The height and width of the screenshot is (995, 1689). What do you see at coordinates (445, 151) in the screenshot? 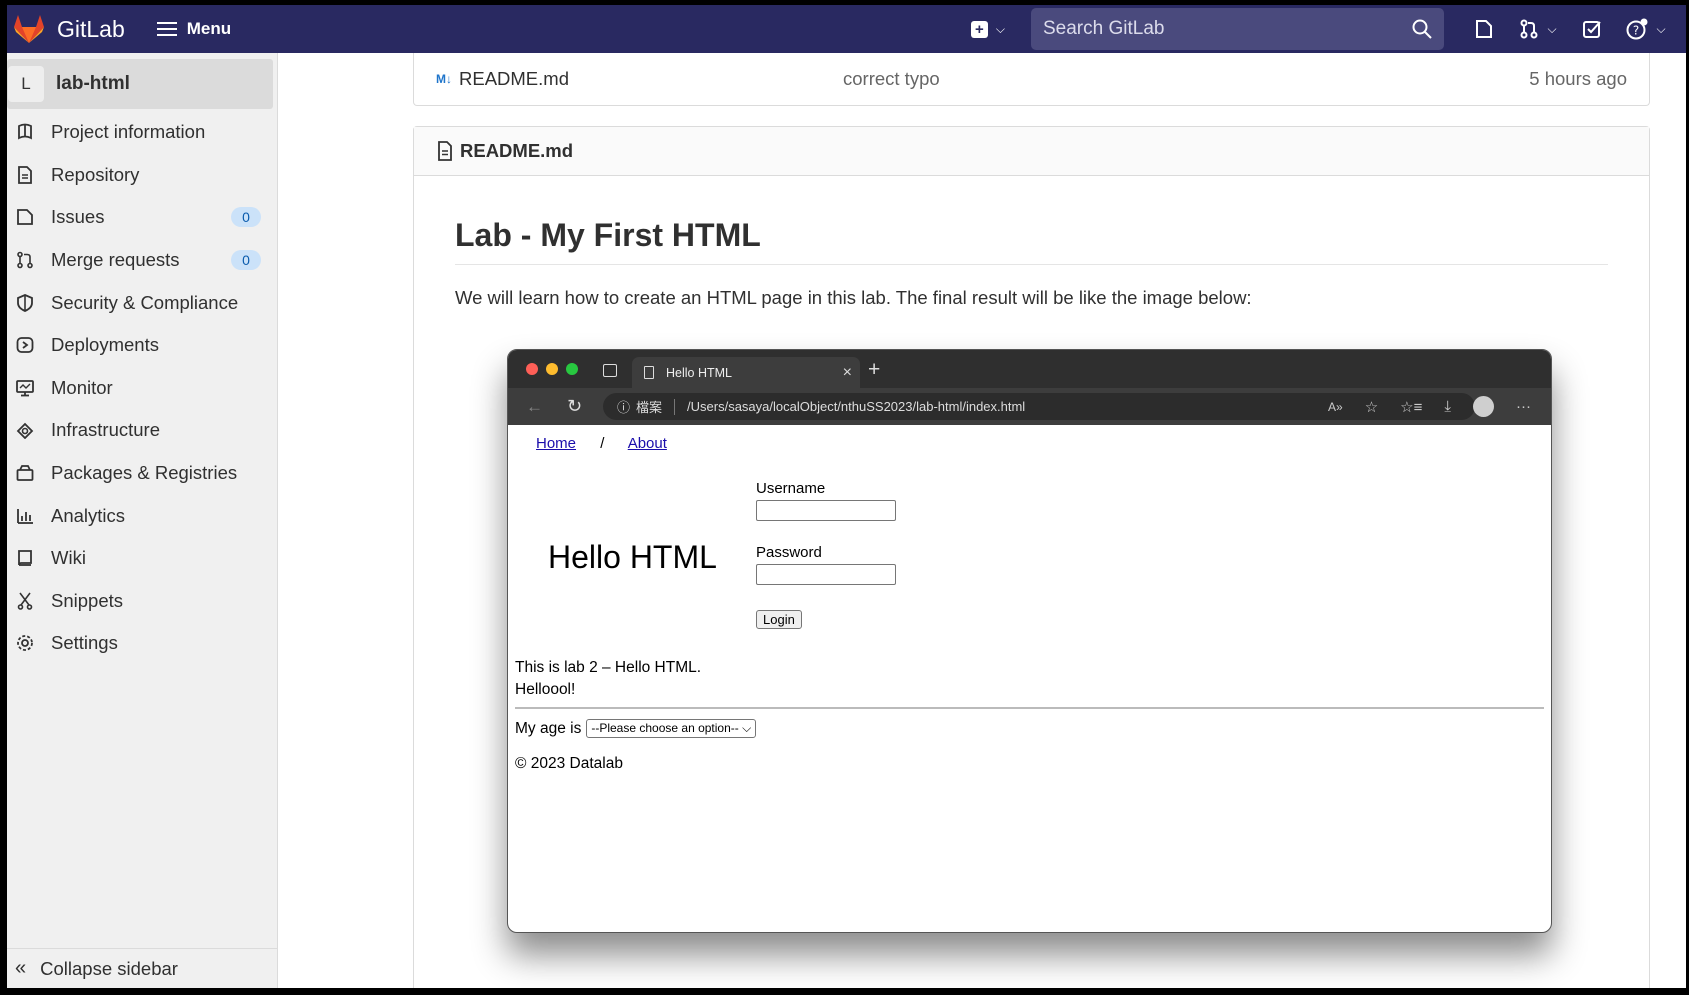
I see `file-icon` at bounding box center [445, 151].